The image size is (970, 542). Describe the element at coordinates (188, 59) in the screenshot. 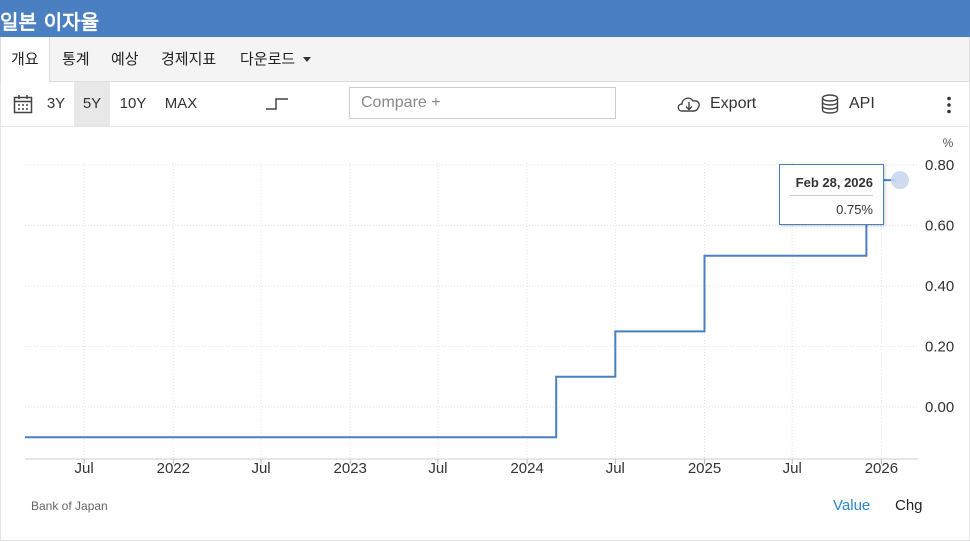

I see `tab-indicators: 경제지표` at that location.